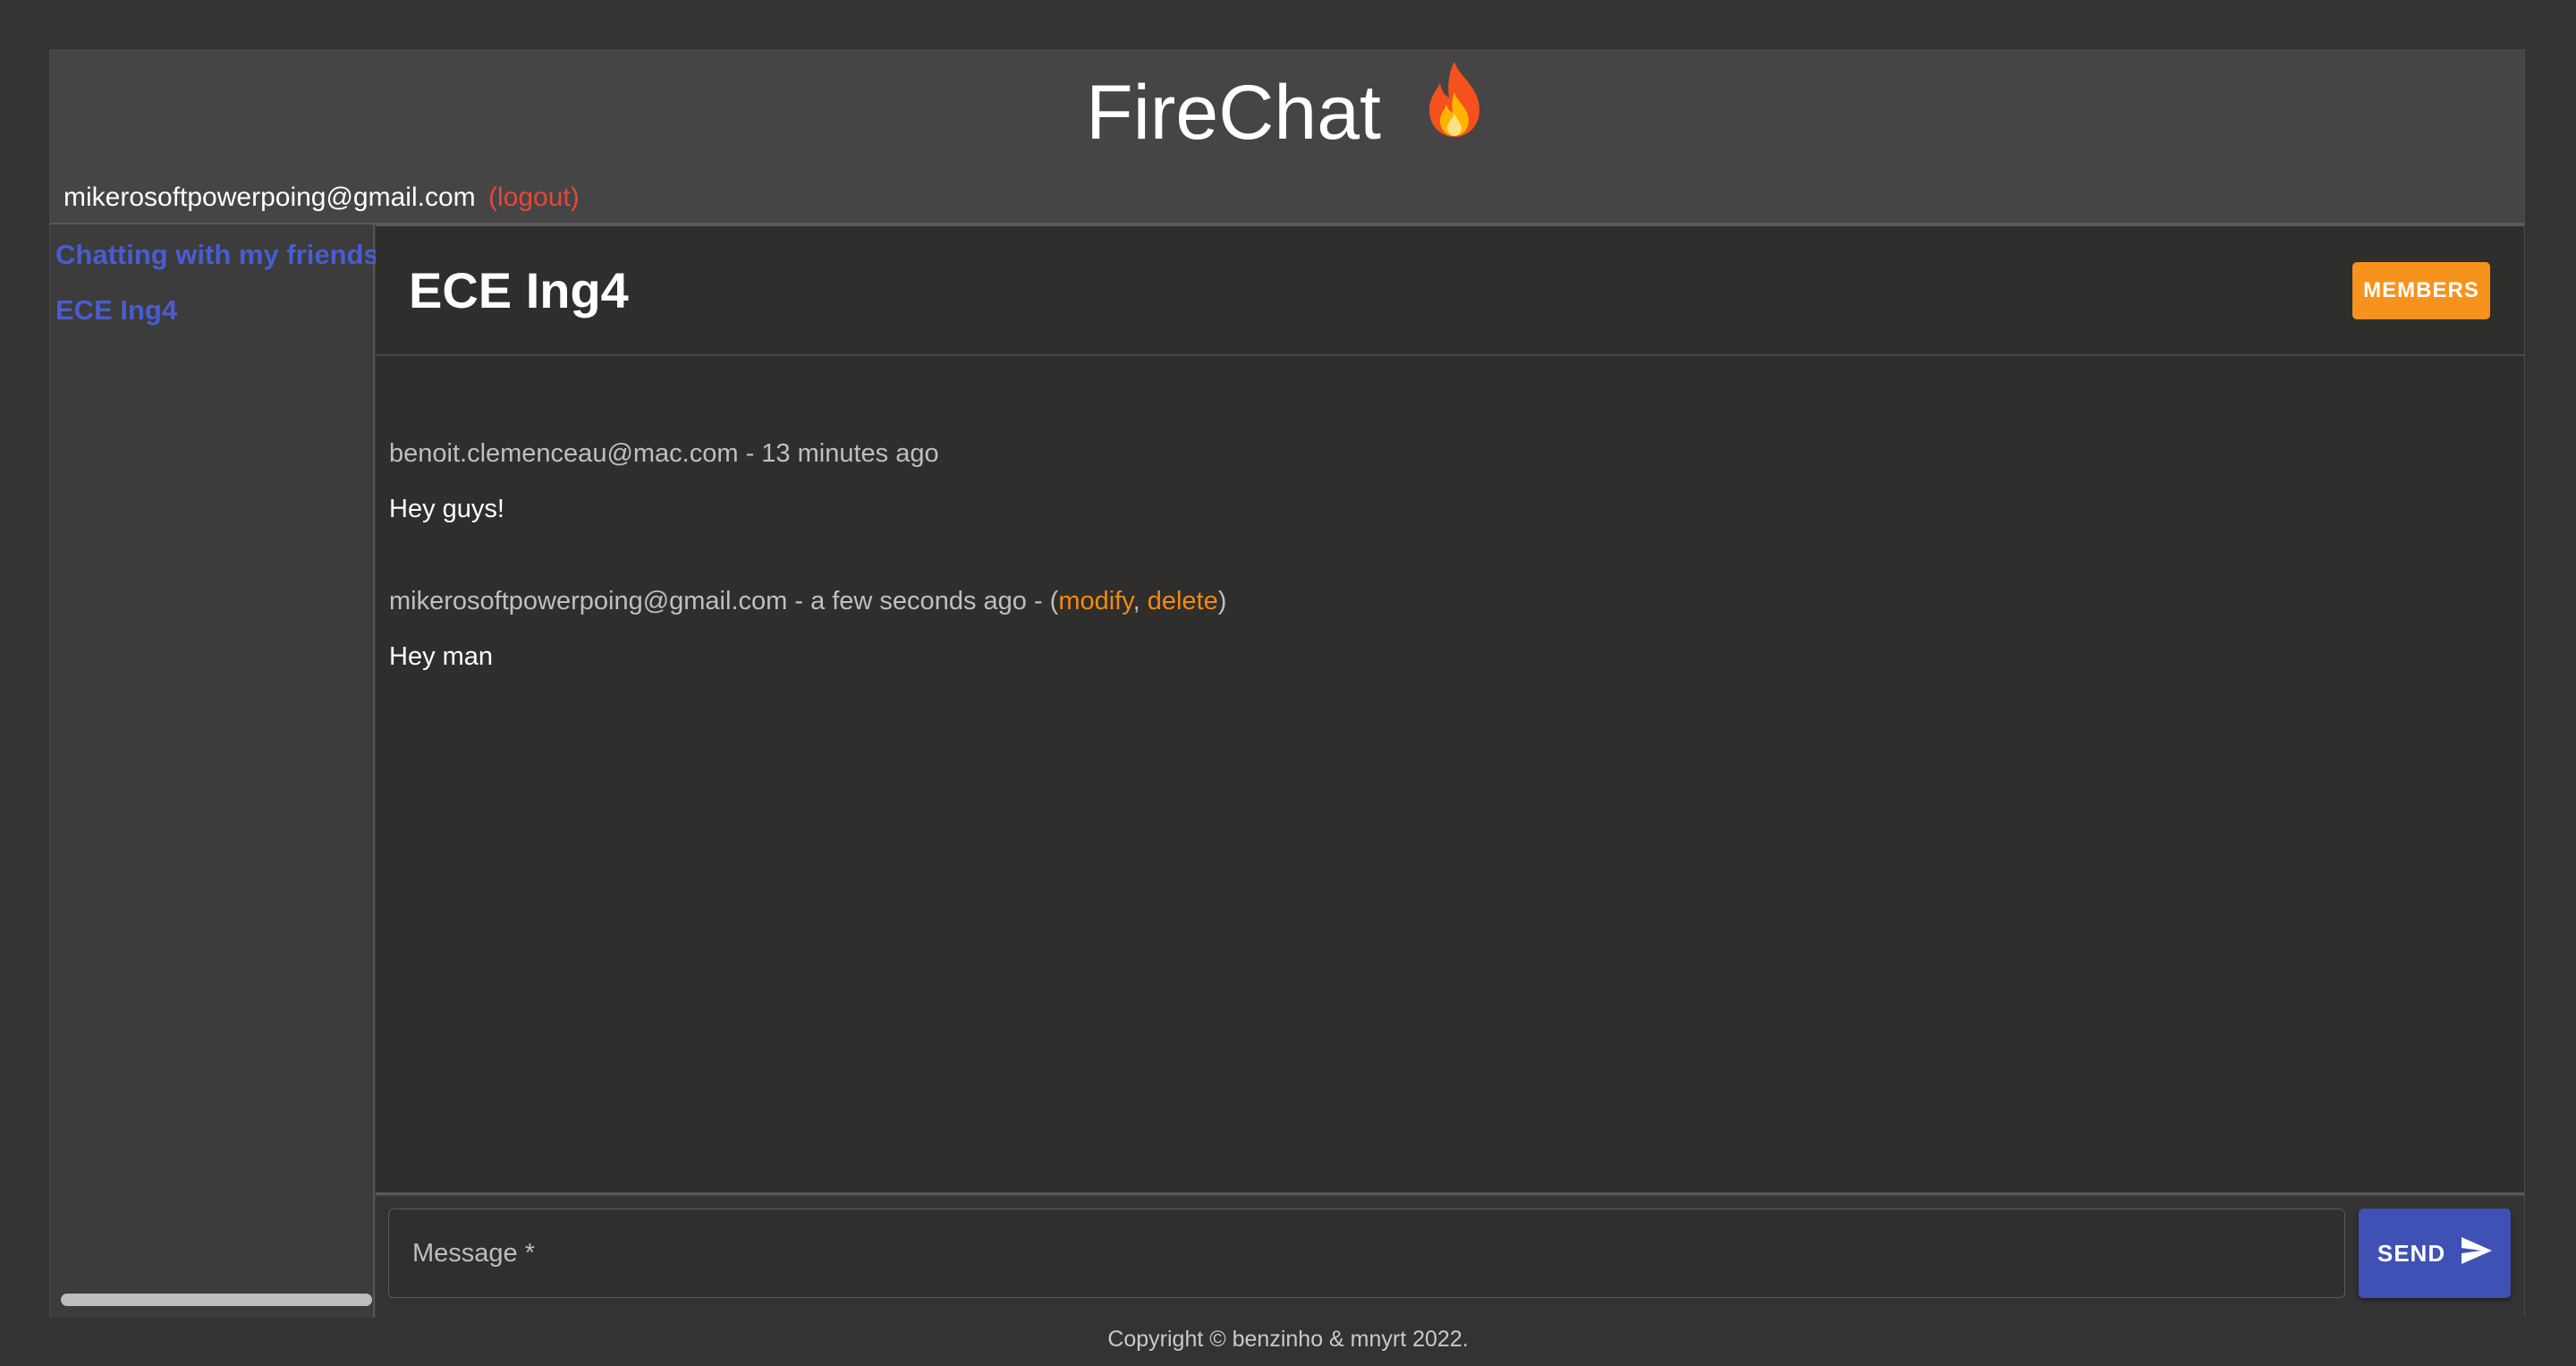 The width and height of the screenshot is (2576, 1366). I want to click on fire-icon, so click(1454, 113).